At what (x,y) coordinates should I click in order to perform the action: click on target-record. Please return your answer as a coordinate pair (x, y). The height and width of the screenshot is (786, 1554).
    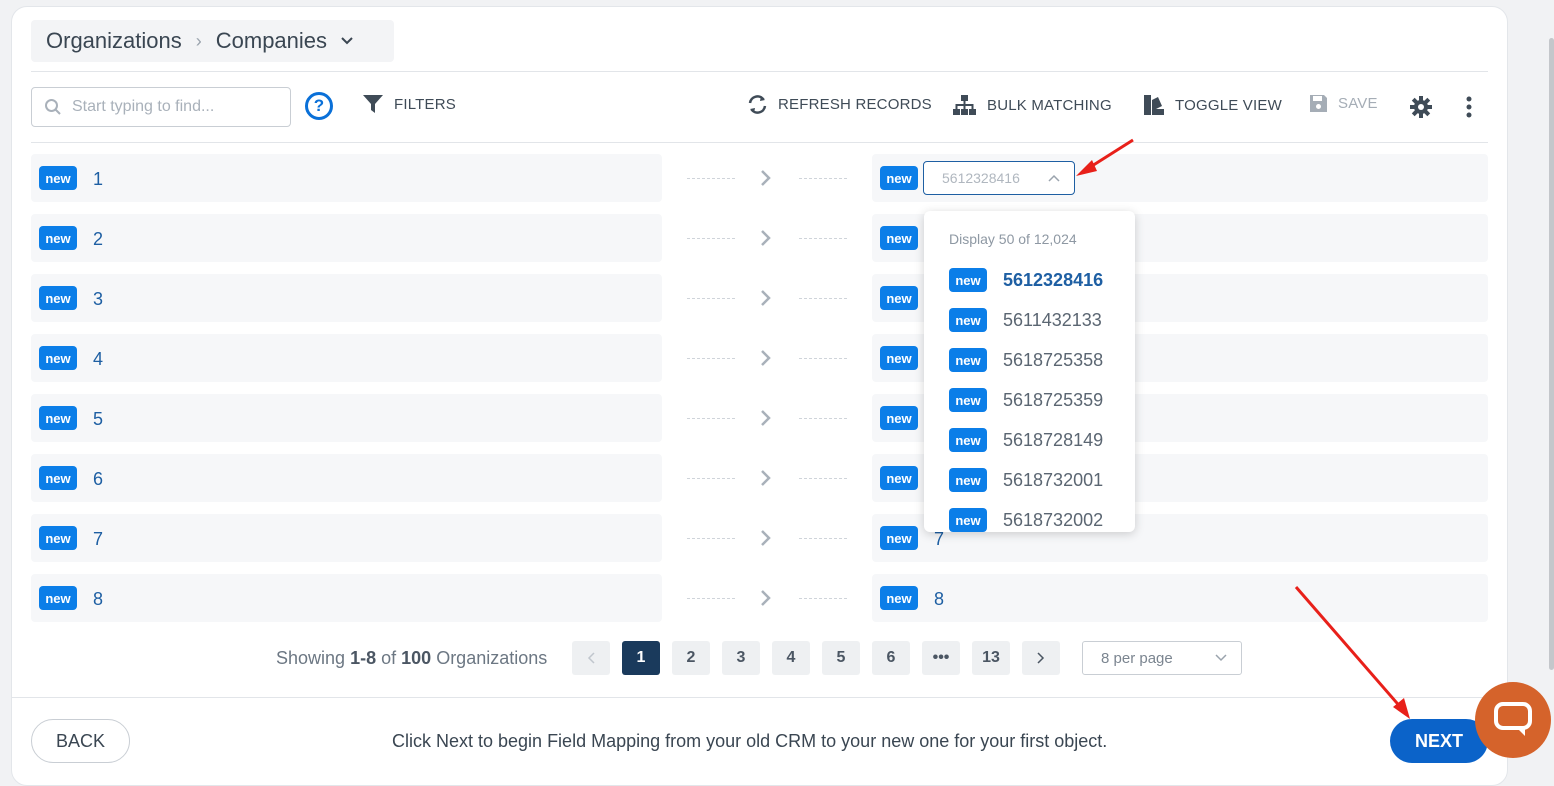
    Looking at the image, I should click on (1180, 598).